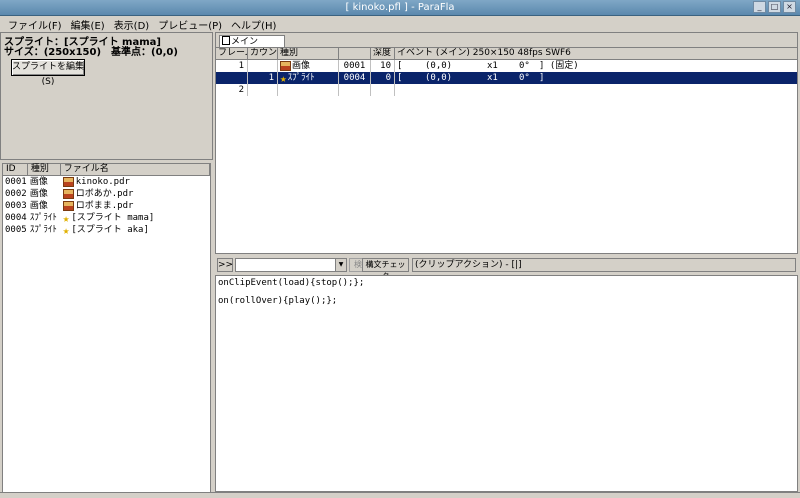  Describe the element at coordinates (506, 40) in the screenshot. I see `timeline-tabs: メイン` at that location.